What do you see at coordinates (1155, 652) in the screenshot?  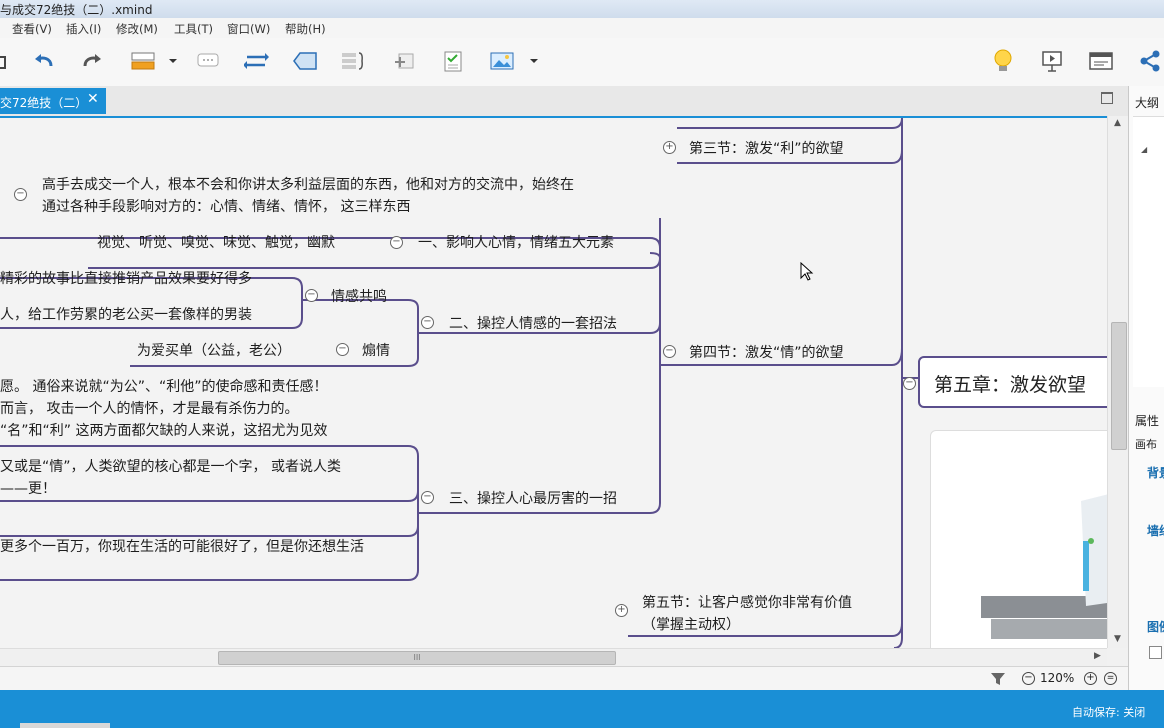 I see `legend-checkbox` at bounding box center [1155, 652].